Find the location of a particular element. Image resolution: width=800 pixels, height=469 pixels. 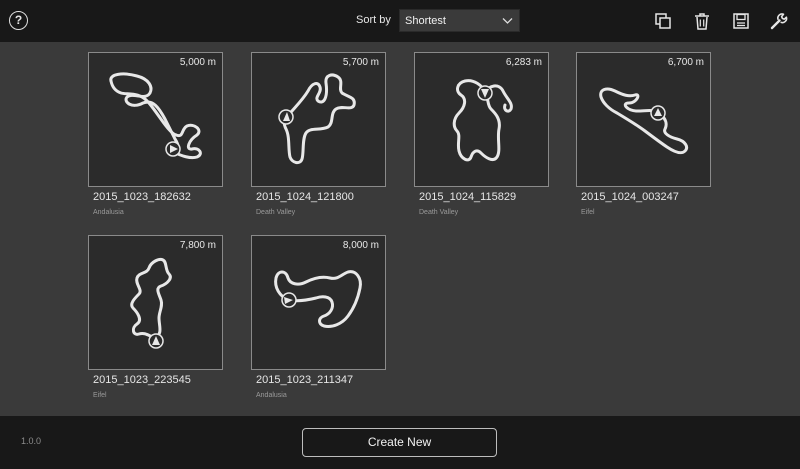

track-thumbnail: 5,700 m is located at coordinates (318, 119).